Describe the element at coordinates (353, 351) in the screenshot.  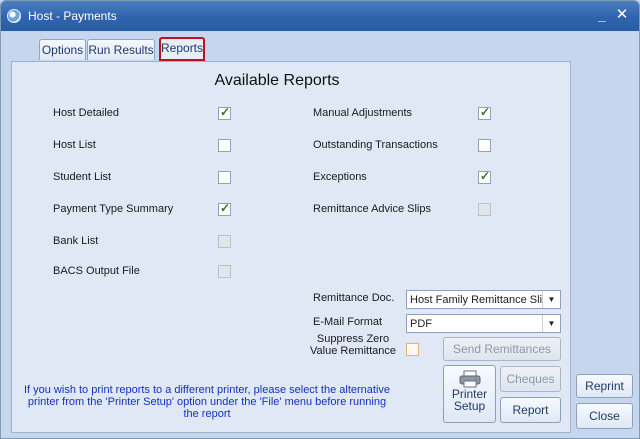
I see `suppress-zero-label-line2: Value Remittance` at that location.